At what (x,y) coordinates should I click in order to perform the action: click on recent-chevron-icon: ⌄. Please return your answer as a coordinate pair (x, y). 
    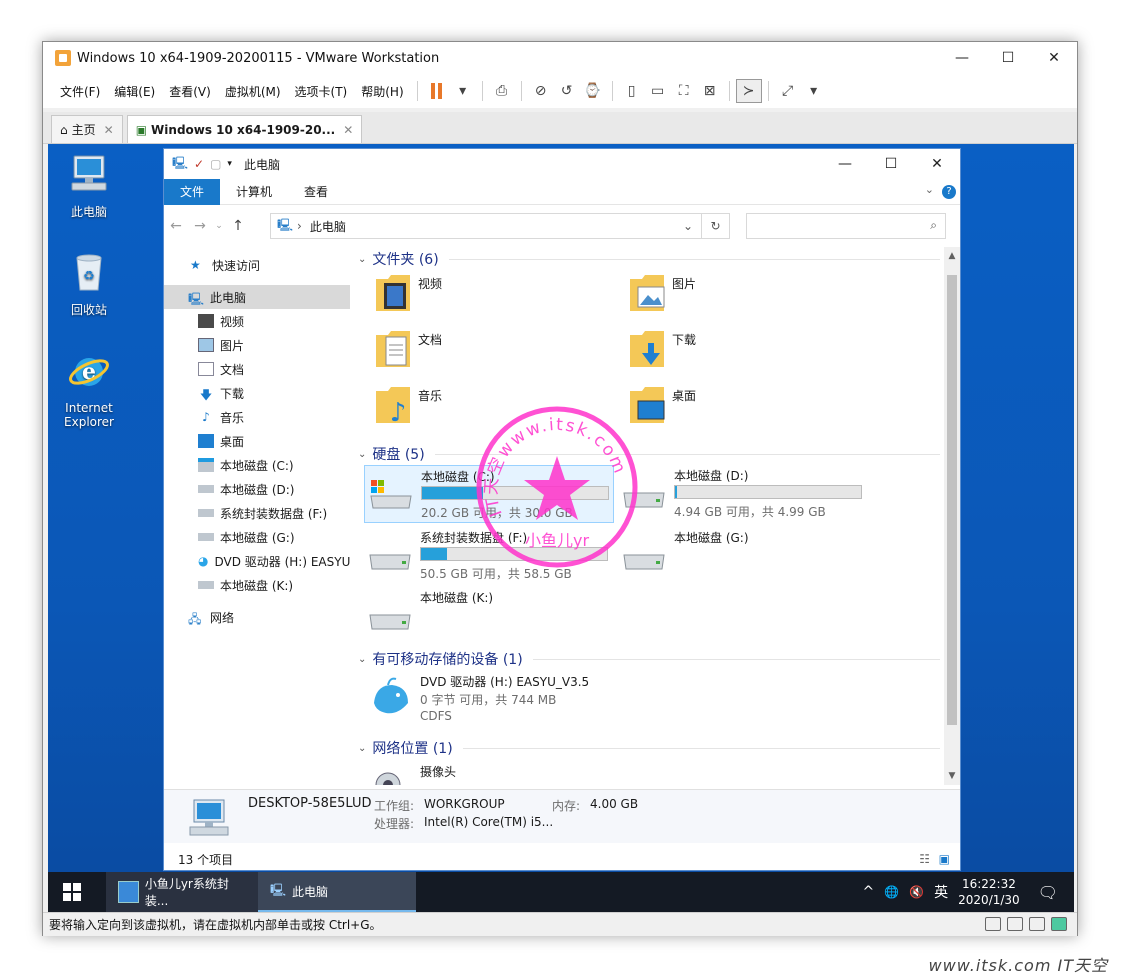
    Looking at the image, I should click on (219, 226).